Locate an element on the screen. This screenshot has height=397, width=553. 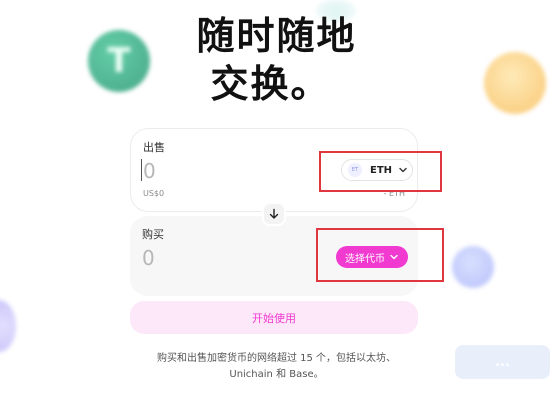
sell-fiat-value: US$0 is located at coordinates (154, 193).